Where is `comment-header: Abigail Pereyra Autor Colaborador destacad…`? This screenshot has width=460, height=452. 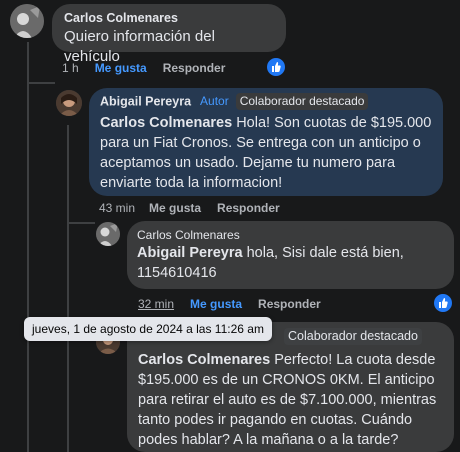 comment-header: Abigail Pereyra Autor Colaborador destacad… is located at coordinates (266, 101).